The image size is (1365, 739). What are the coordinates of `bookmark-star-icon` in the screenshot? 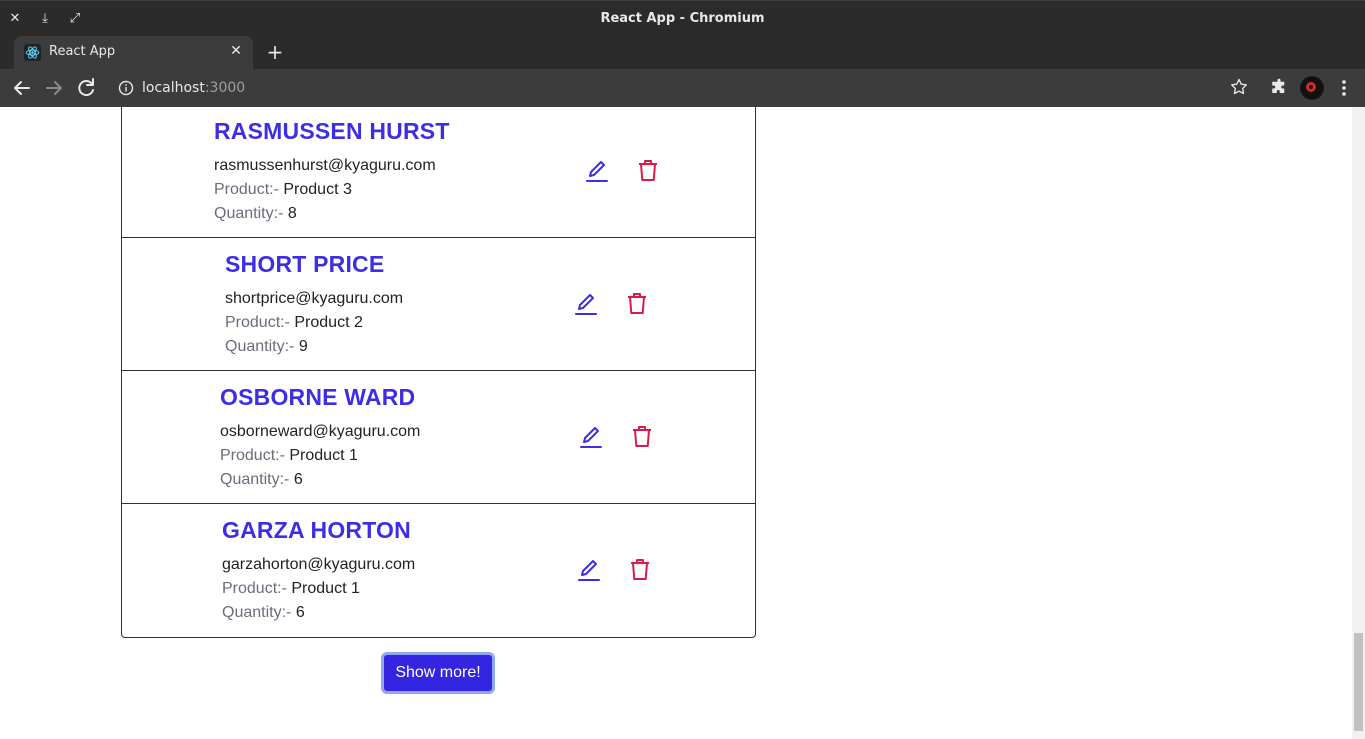 It's located at (1239, 87).